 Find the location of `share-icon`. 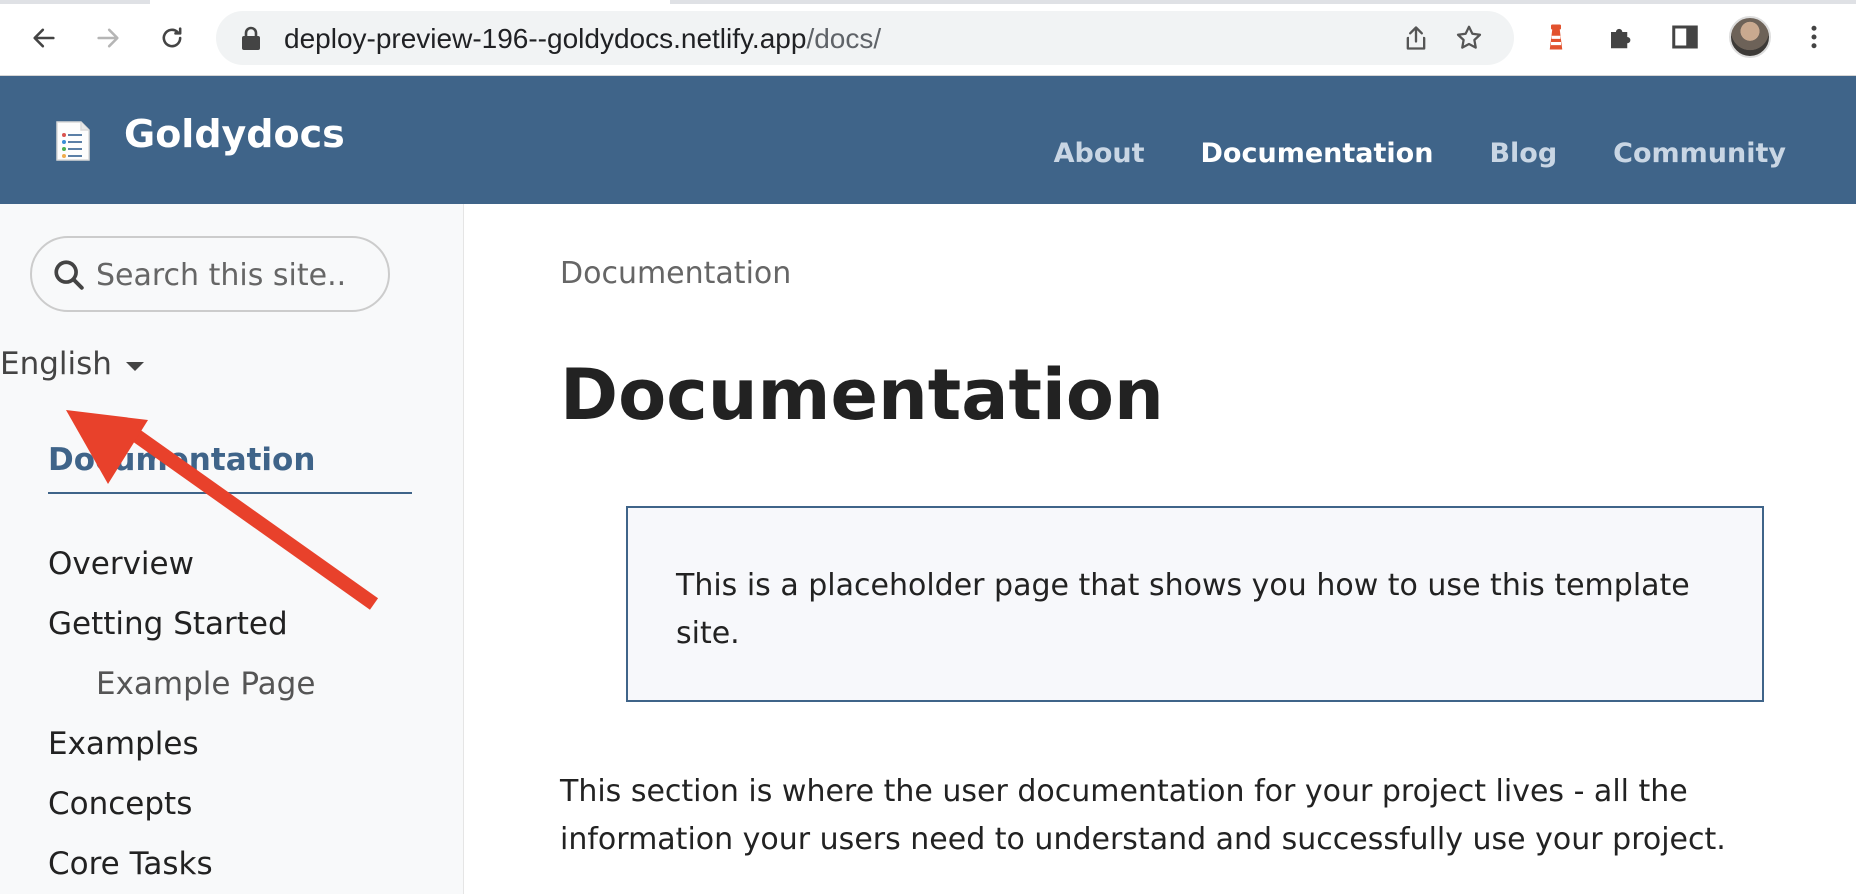

share-icon is located at coordinates (1416, 38).